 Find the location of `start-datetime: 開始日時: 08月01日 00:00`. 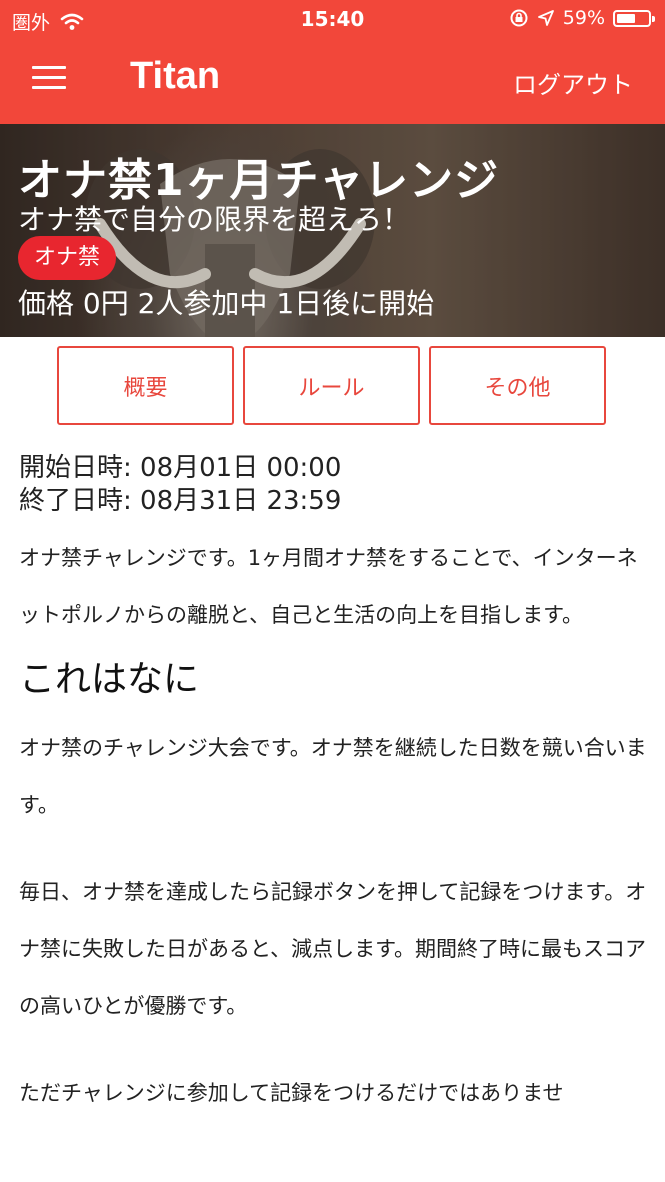

start-datetime: 開始日時: 08月01日 00:00 is located at coordinates (180, 468).